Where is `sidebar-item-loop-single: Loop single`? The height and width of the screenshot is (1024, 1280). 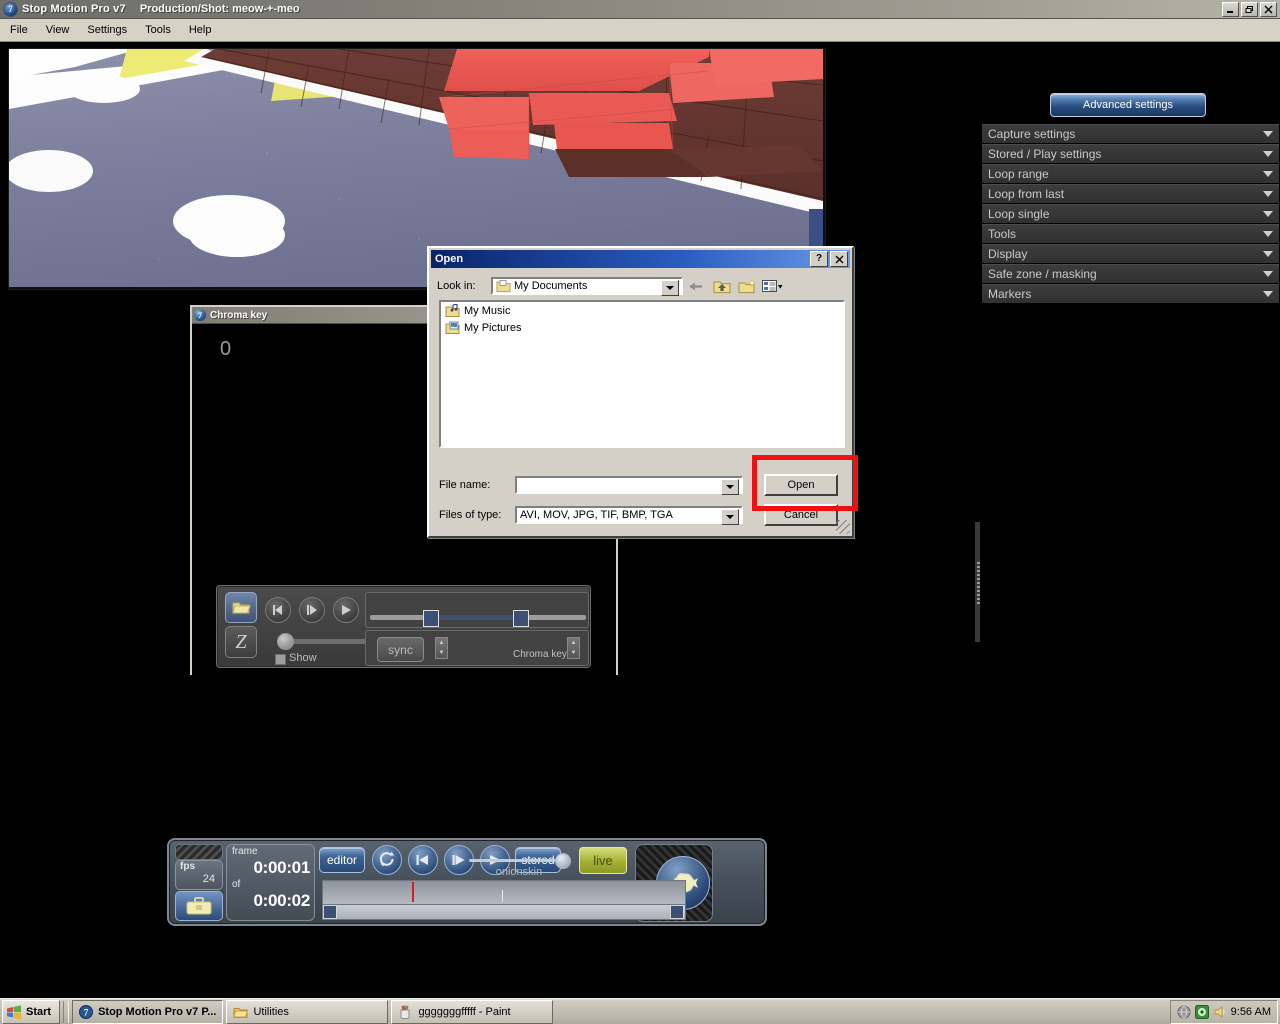 sidebar-item-loop-single: Loop single is located at coordinates (1130, 213).